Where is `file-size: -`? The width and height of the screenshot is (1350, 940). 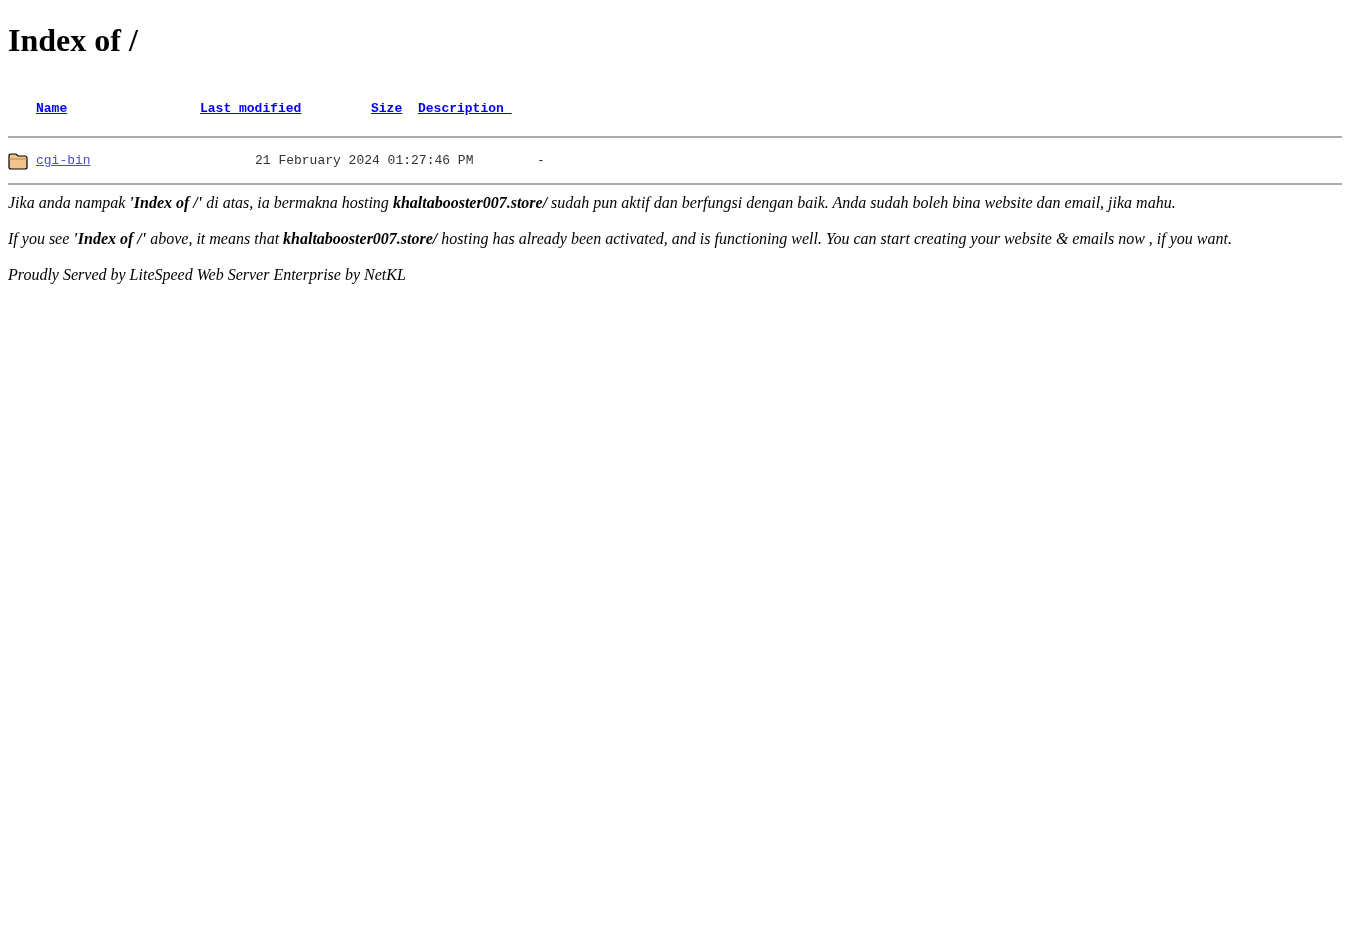 file-size: - is located at coordinates (541, 161).